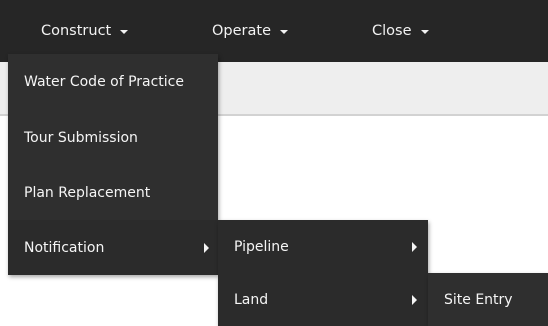 The width and height of the screenshot is (548, 326). I want to click on menu-item-pipeline: Pipeline, so click(323, 246).